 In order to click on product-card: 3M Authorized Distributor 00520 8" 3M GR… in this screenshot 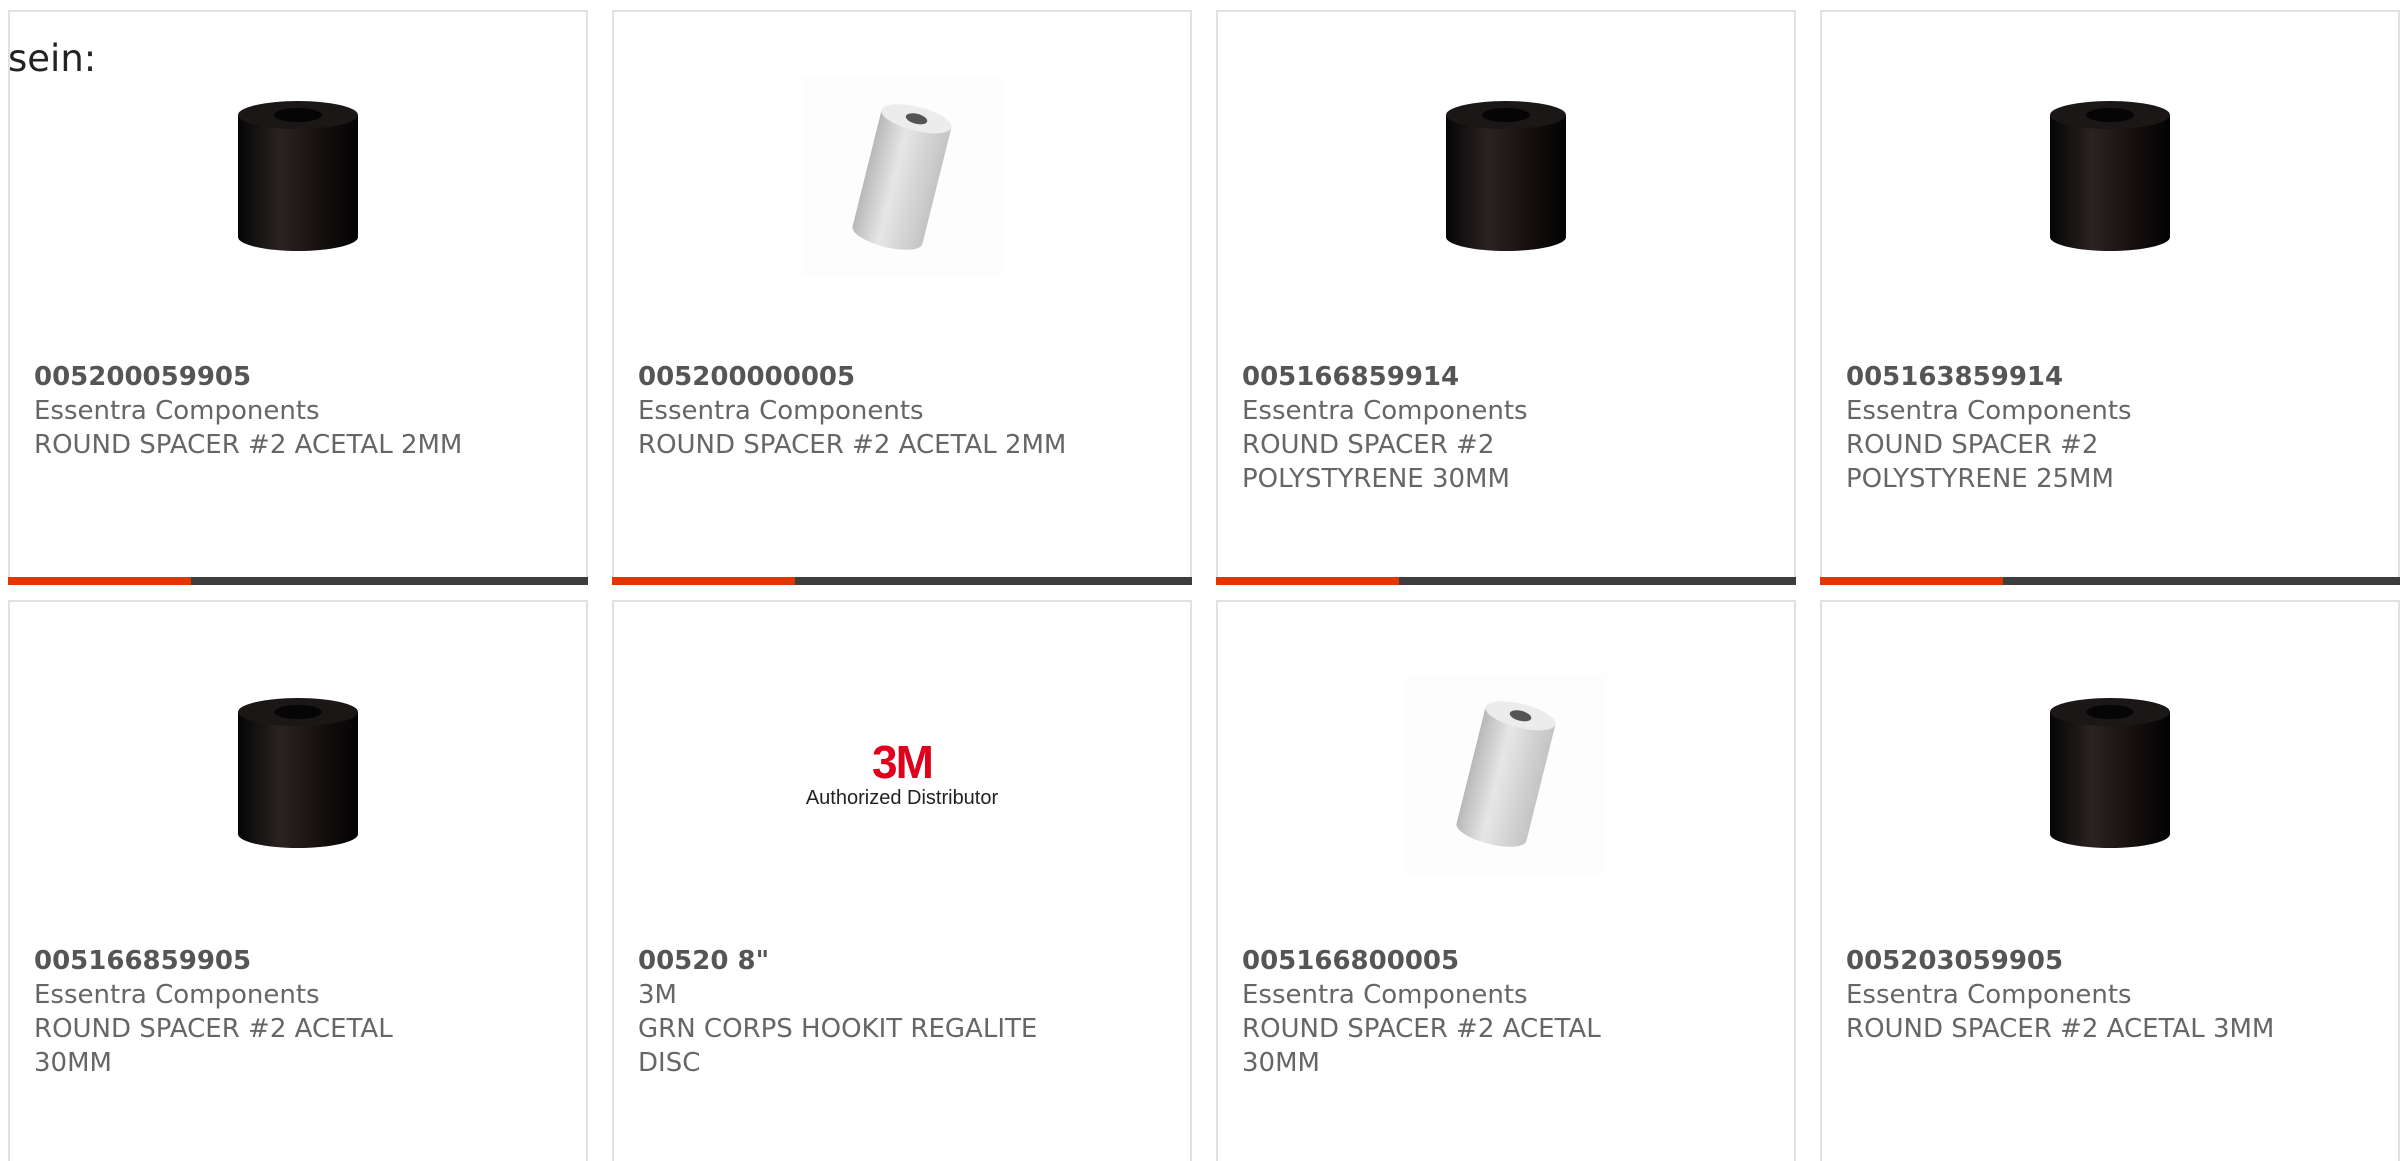, I will do `click(902, 880)`.